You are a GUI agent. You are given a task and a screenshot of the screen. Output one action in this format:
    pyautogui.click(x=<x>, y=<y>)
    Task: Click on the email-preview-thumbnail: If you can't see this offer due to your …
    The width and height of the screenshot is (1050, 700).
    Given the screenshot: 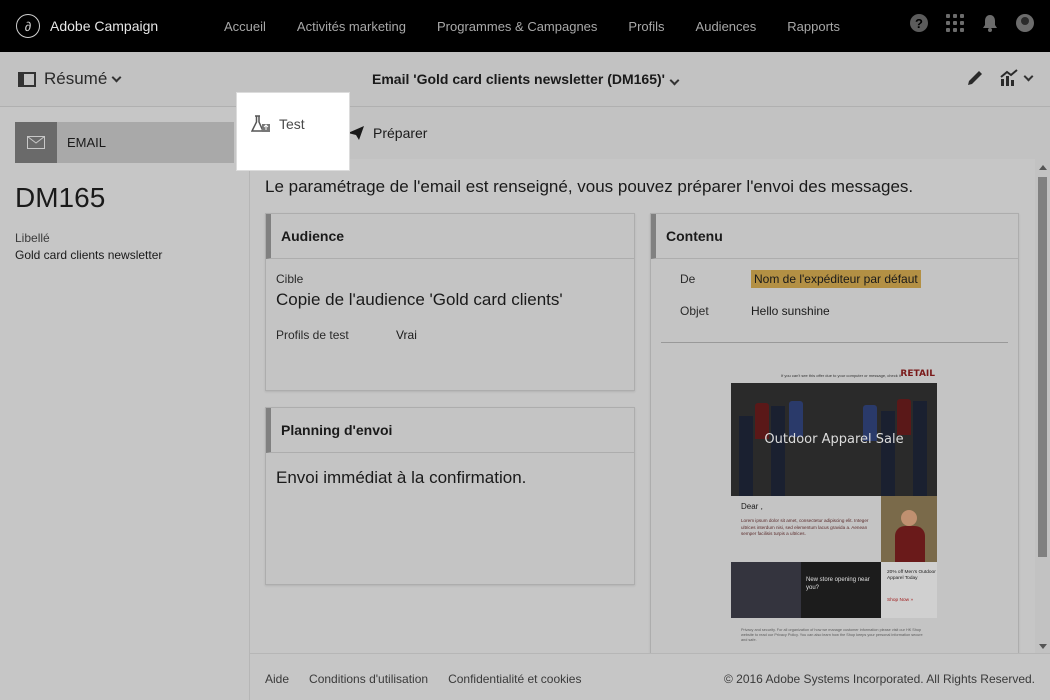 What is the action you would take?
    pyautogui.click(x=834, y=509)
    